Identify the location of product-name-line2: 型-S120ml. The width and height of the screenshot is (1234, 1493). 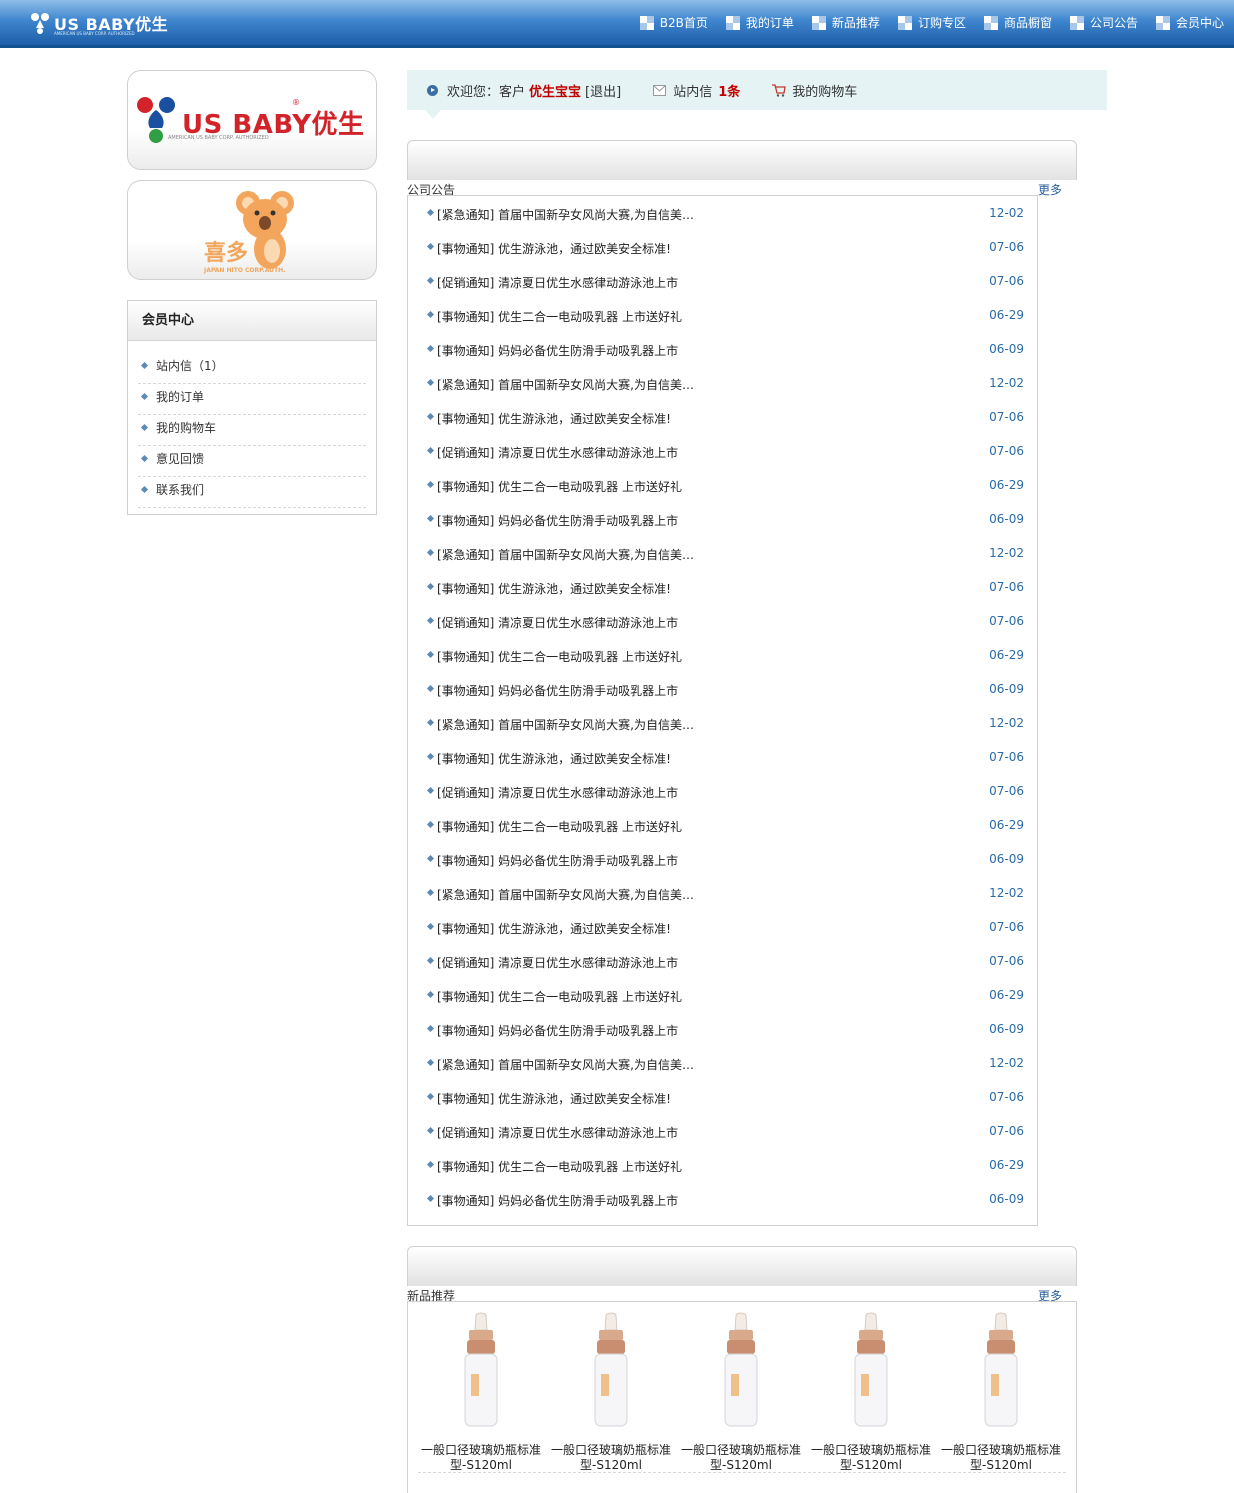
(741, 1465).